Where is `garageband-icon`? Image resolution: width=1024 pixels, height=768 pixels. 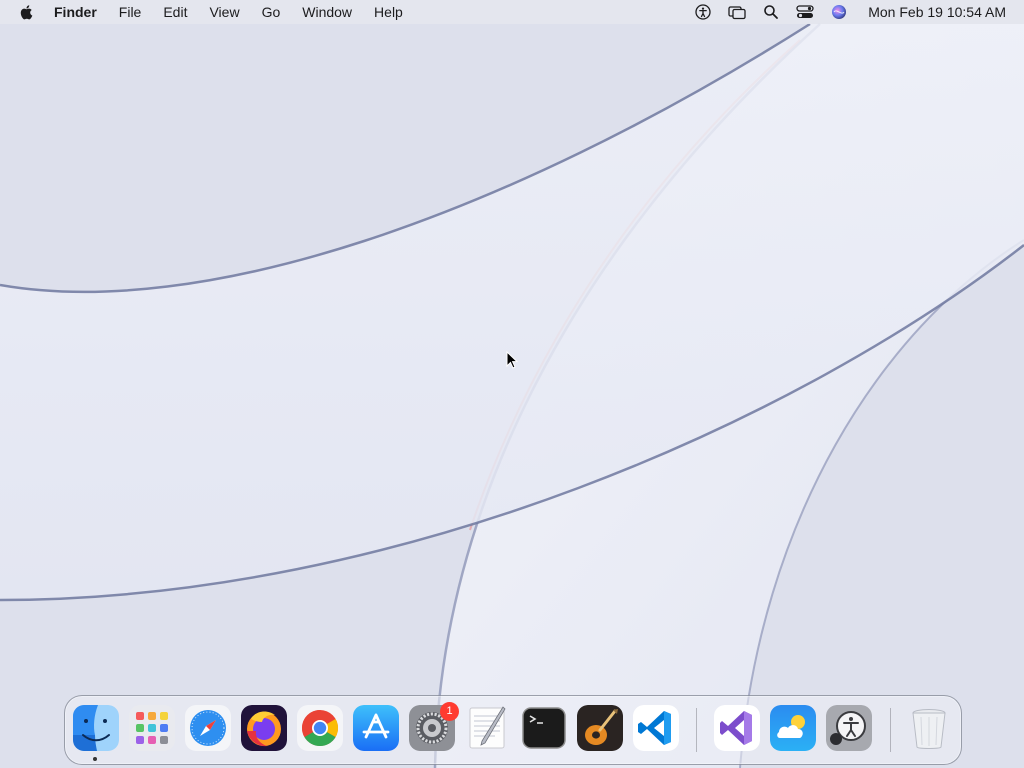 garageband-icon is located at coordinates (600, 728).